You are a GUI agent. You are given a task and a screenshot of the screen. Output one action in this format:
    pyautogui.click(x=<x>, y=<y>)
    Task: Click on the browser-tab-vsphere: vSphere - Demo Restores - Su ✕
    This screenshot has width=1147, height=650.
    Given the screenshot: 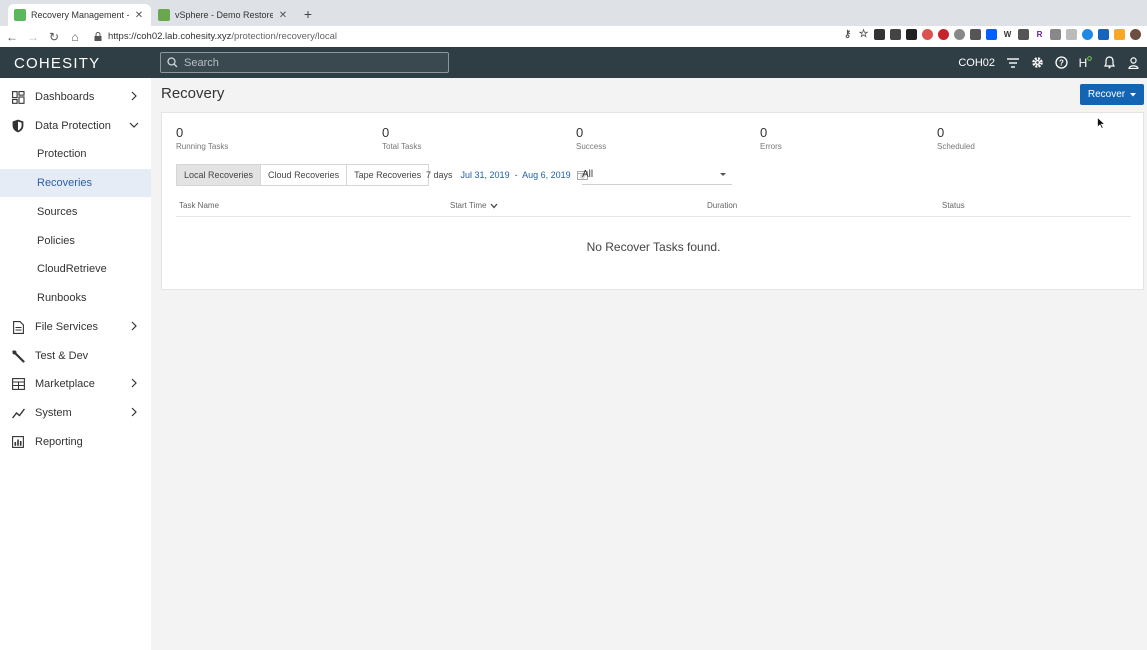 What is the action you would take?
    pyautogui.click(x=223, y=15)
    